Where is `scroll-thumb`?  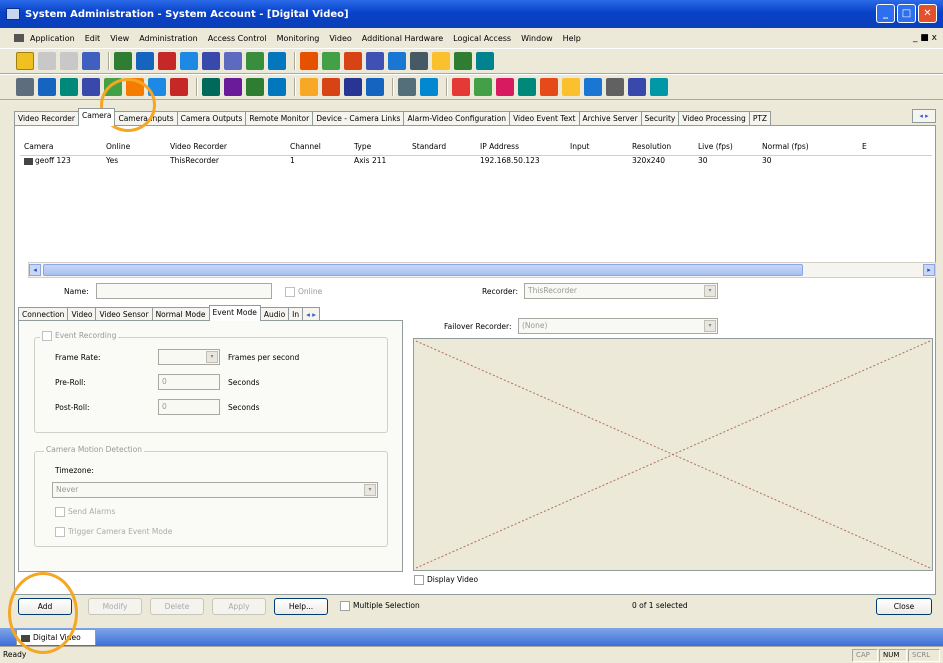
scroll-thumb is located at coordinates (423, 270).